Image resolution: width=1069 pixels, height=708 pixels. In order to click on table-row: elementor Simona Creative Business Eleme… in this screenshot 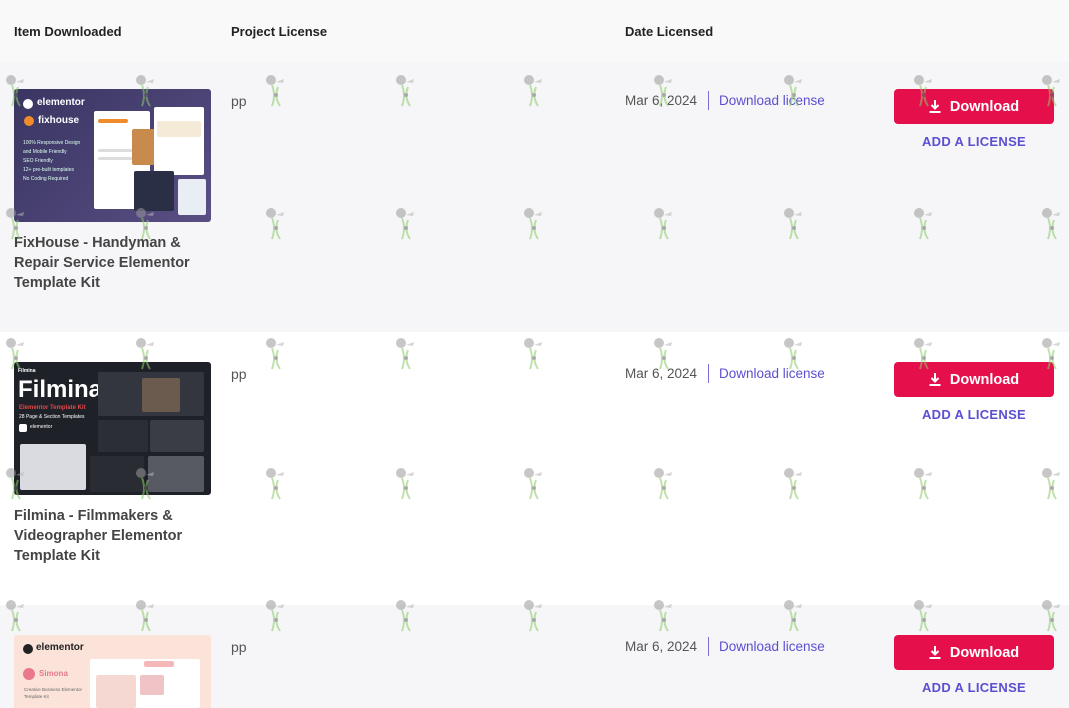, I will do `click(534, 656)`.